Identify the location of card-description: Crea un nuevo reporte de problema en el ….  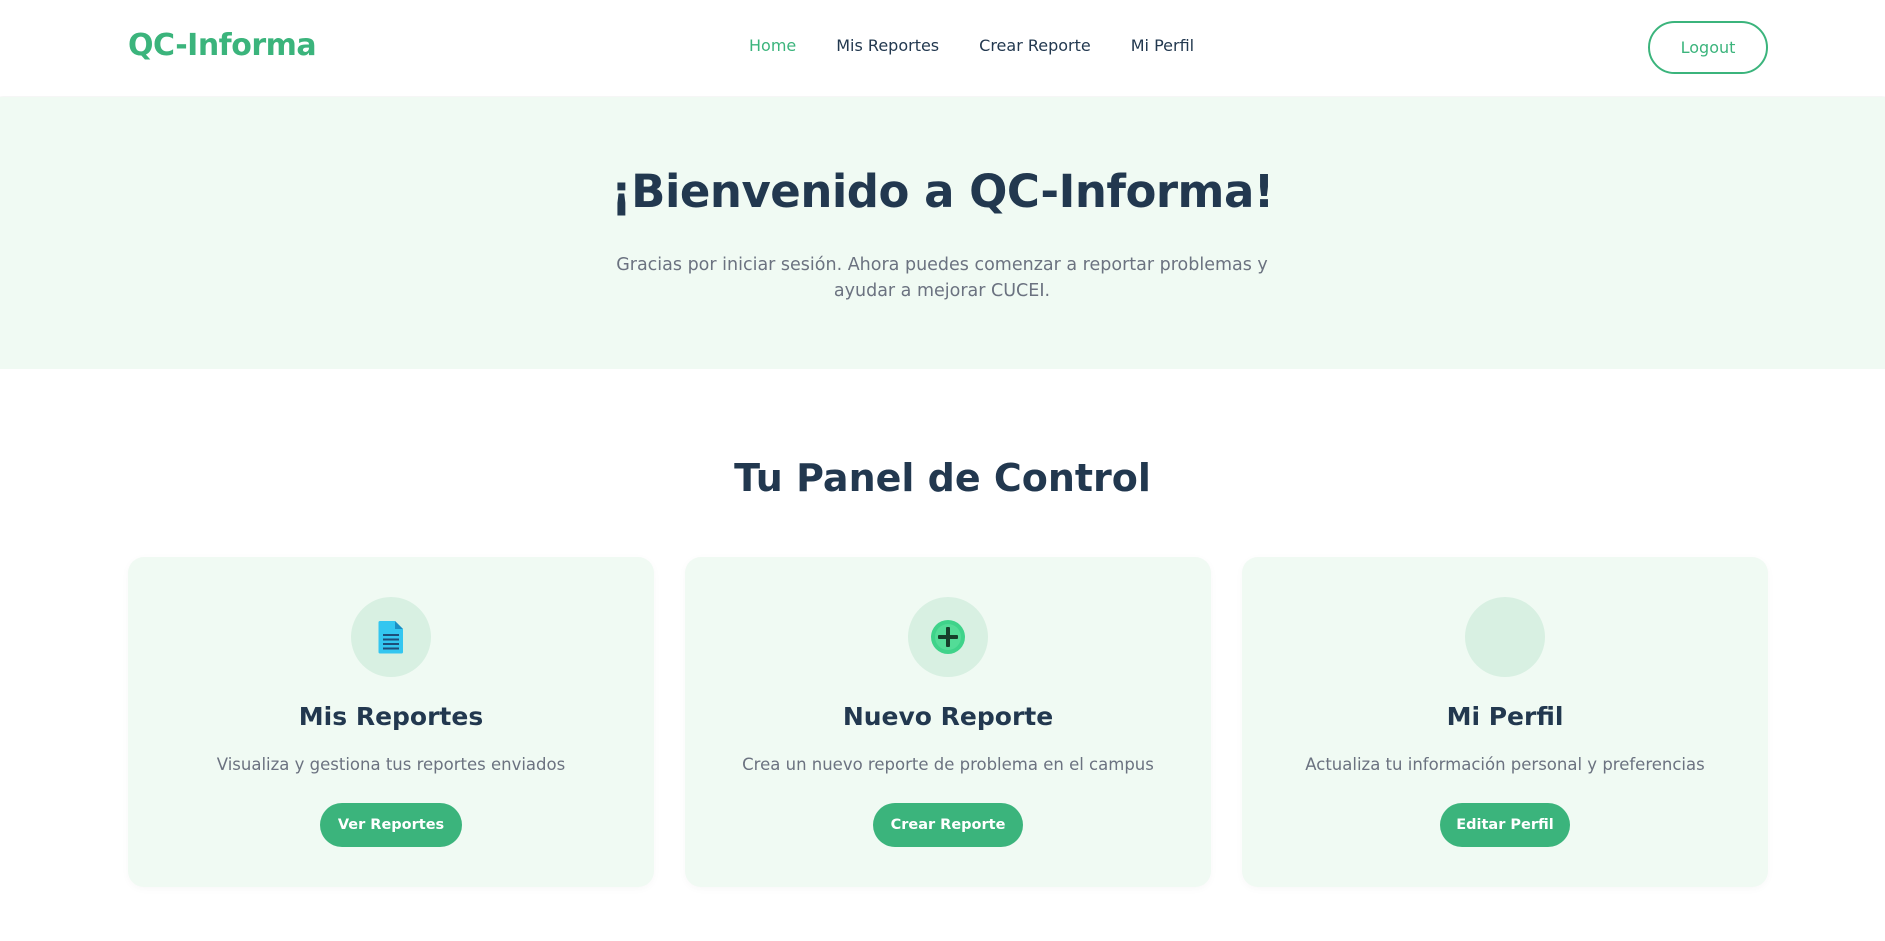
(948, 764).